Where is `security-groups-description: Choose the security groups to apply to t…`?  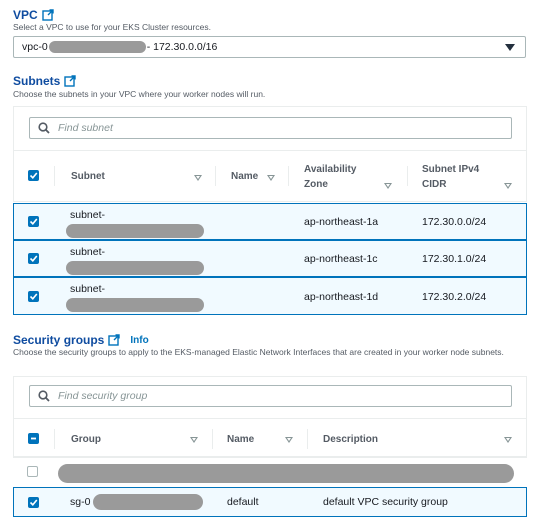 security-groups-description: Choose the security groups to apply to t… is located at coordinates (258, 352).